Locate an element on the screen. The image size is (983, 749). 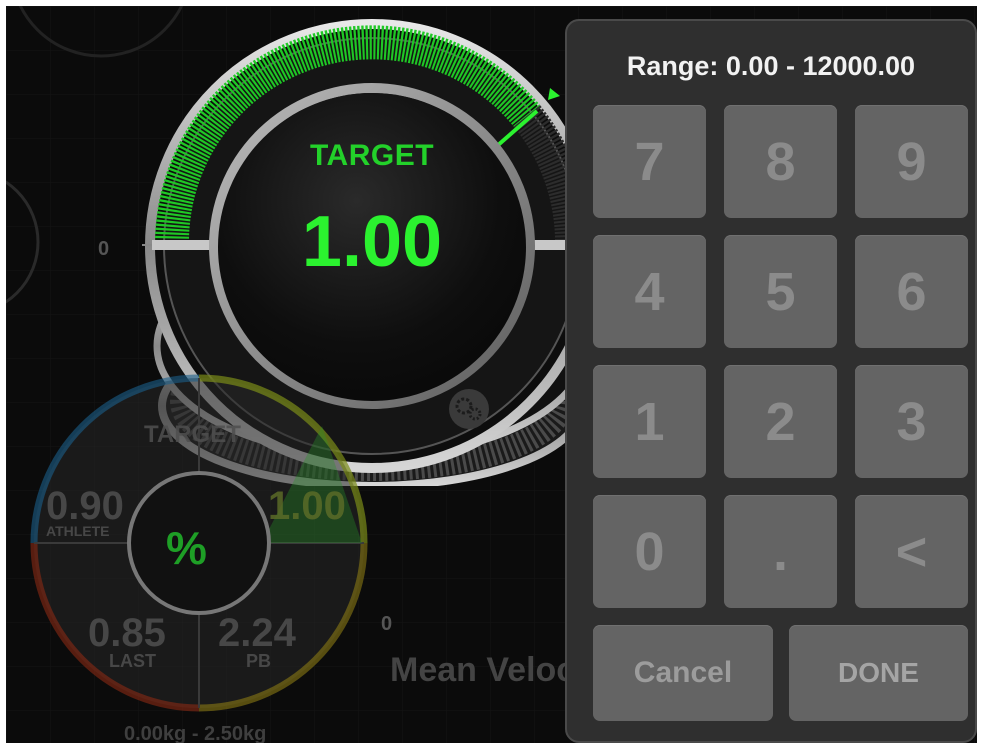
chart-zero-tick: 0 is located at coordinates (387, 624).